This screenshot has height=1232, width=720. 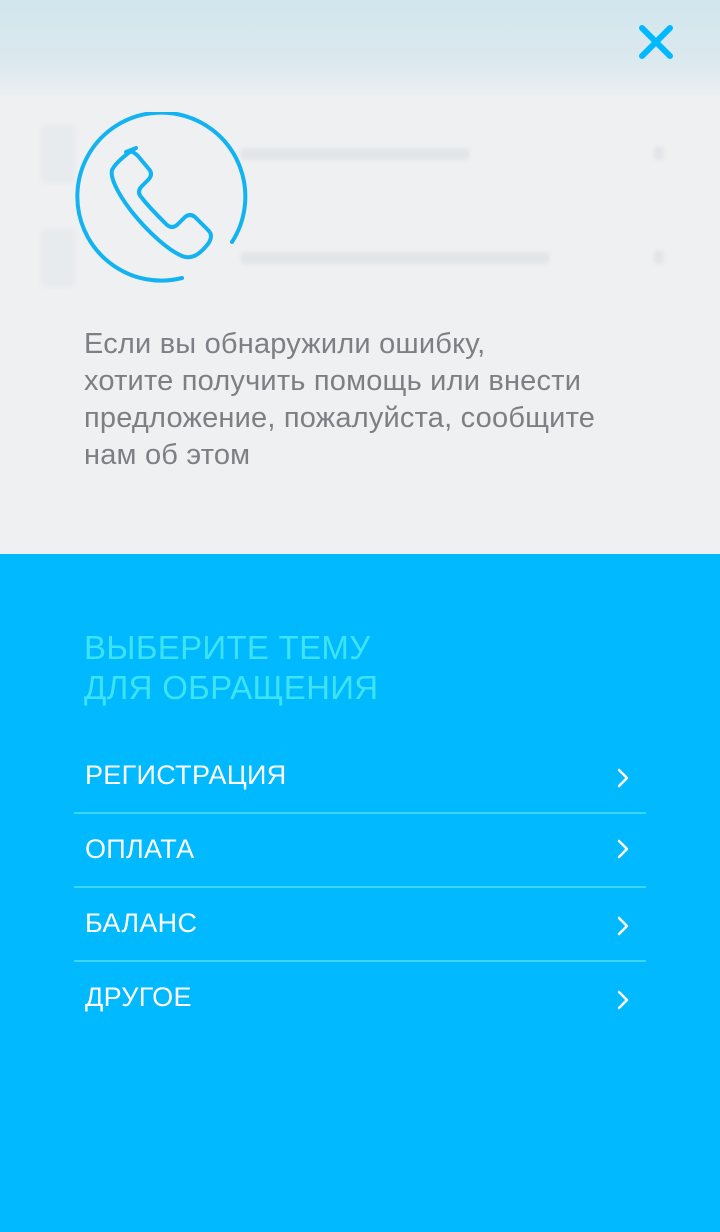 What do you see at coordinates (231, 667) in the screenshot?
I see `section-title: ВЫБЕРИТЕ ТЕМУ ДЛЯ ОБРАЩЕНИЯ` at bounding box center [231, 667].